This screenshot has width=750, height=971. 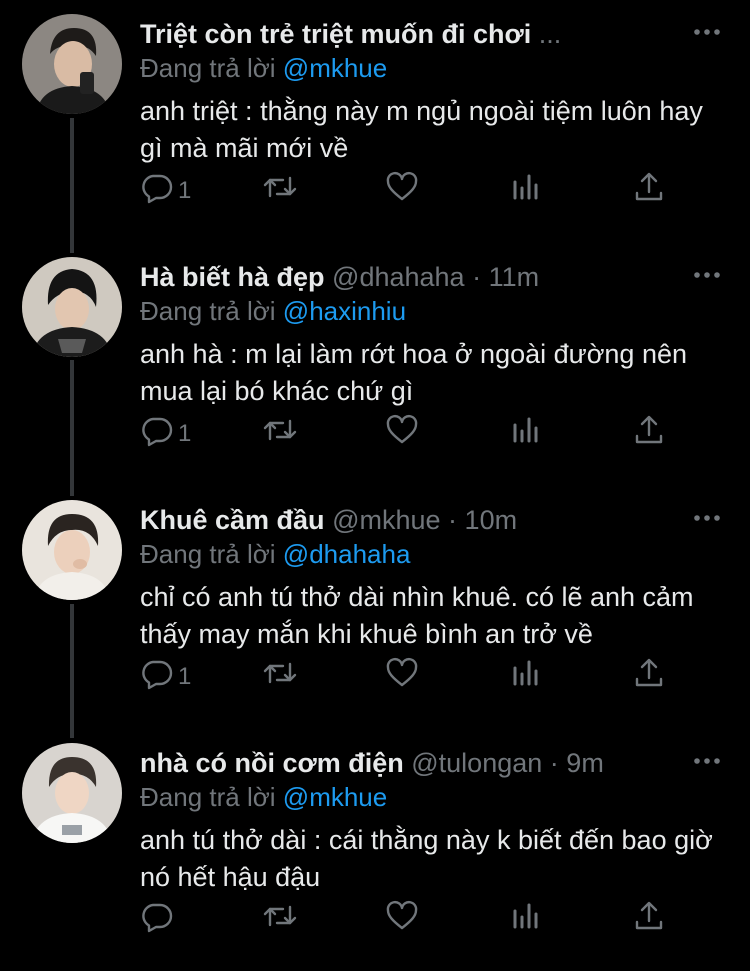 I want to click on display-name: Triệt còn trẻ triệt muốn đi chơi, so click(x=335, y=34).